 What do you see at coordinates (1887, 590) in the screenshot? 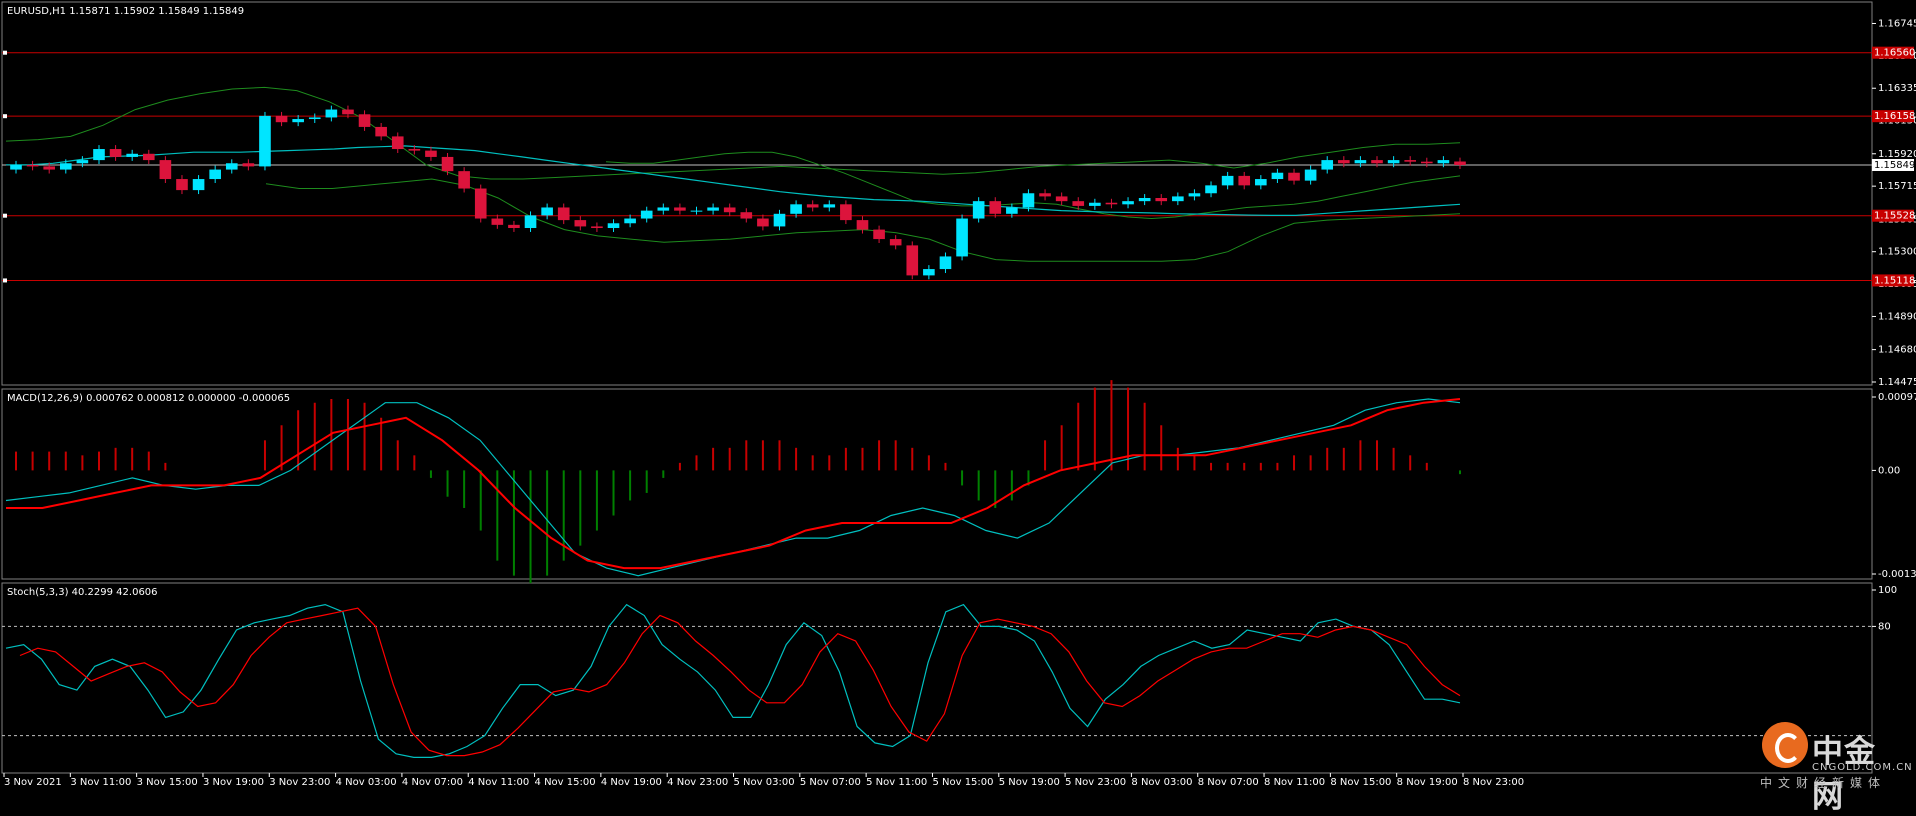
I see `stoch-y-tick-label: 100` at bounding box center [1887, 590].